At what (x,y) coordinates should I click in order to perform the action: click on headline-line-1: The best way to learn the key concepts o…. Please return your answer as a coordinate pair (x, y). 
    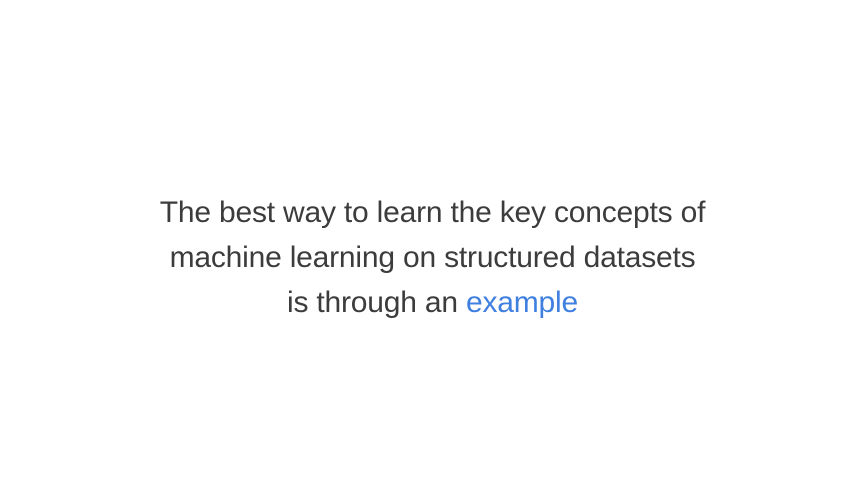
    Looking at the image, I should click on (432, 212).